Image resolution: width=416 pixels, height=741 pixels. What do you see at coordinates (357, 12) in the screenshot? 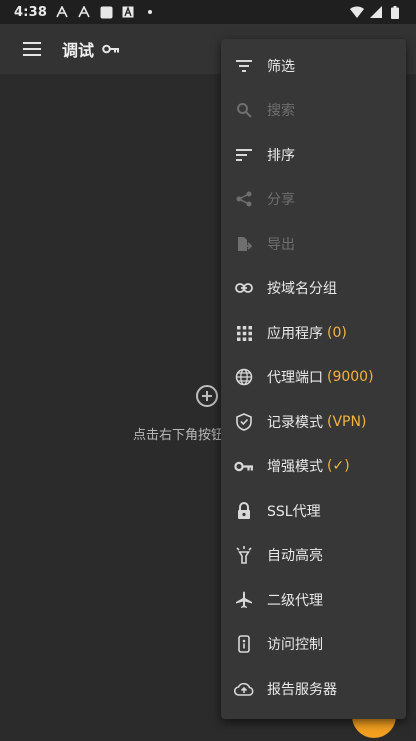
I see `wifi-icon` at bounding box center [357, 12].